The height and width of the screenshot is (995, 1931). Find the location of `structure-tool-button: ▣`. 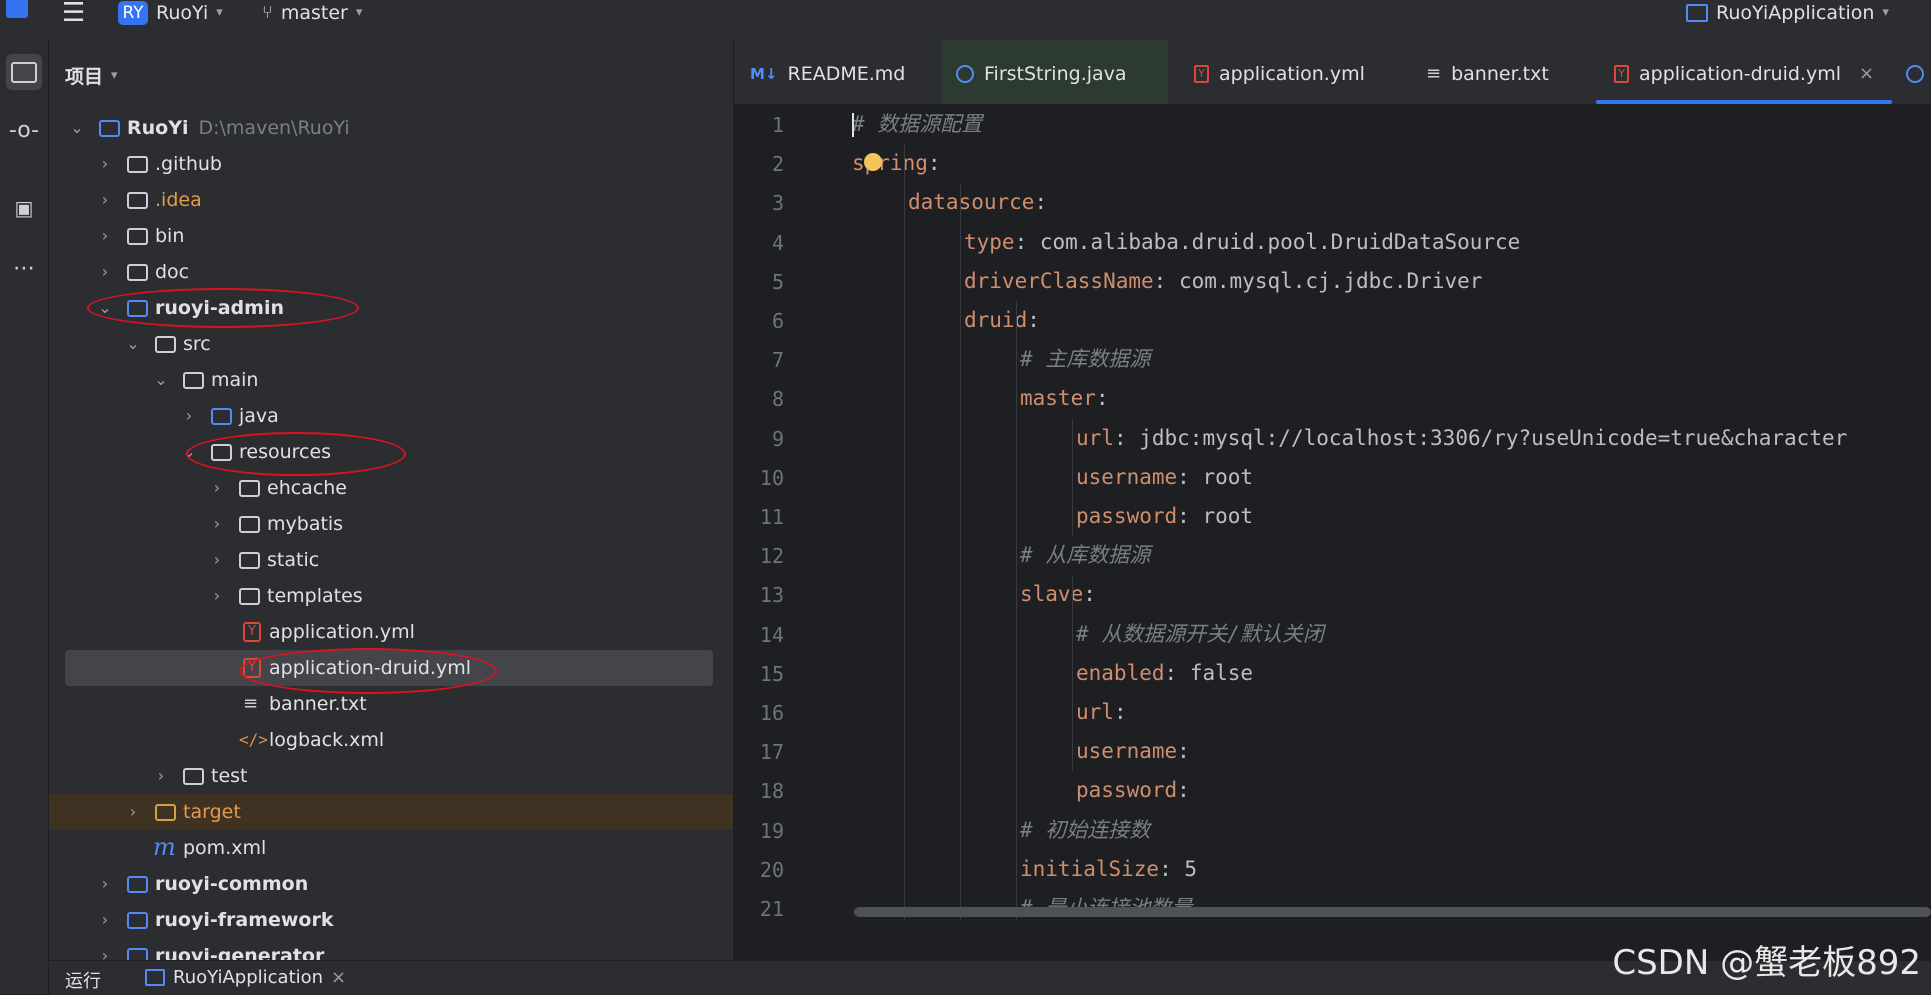

structure-tool-button: ▣ is located at coordinates (24, 208).